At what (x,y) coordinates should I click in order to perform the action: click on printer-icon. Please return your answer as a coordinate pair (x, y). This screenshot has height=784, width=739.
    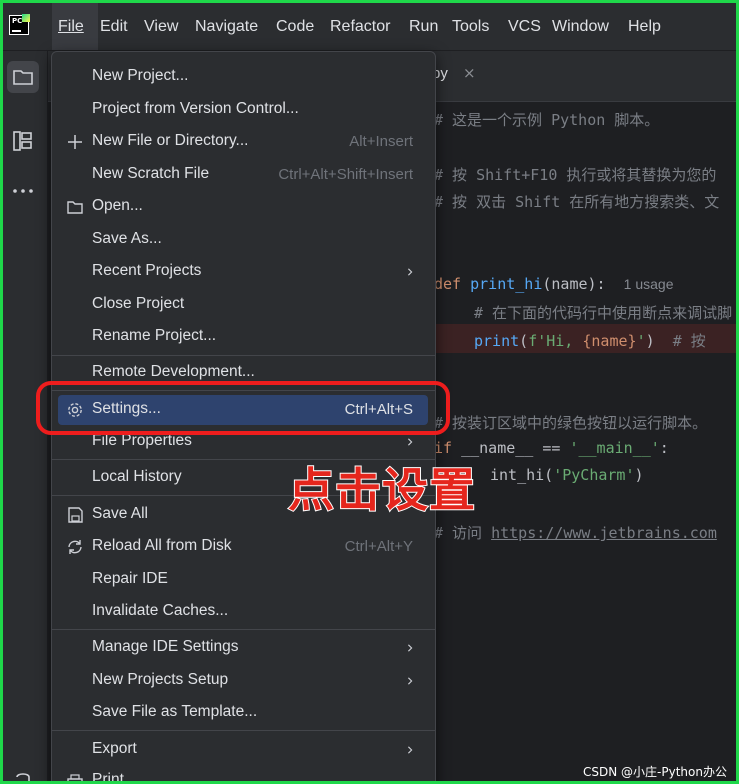
    Looking at the image, I should click on (75, 776).